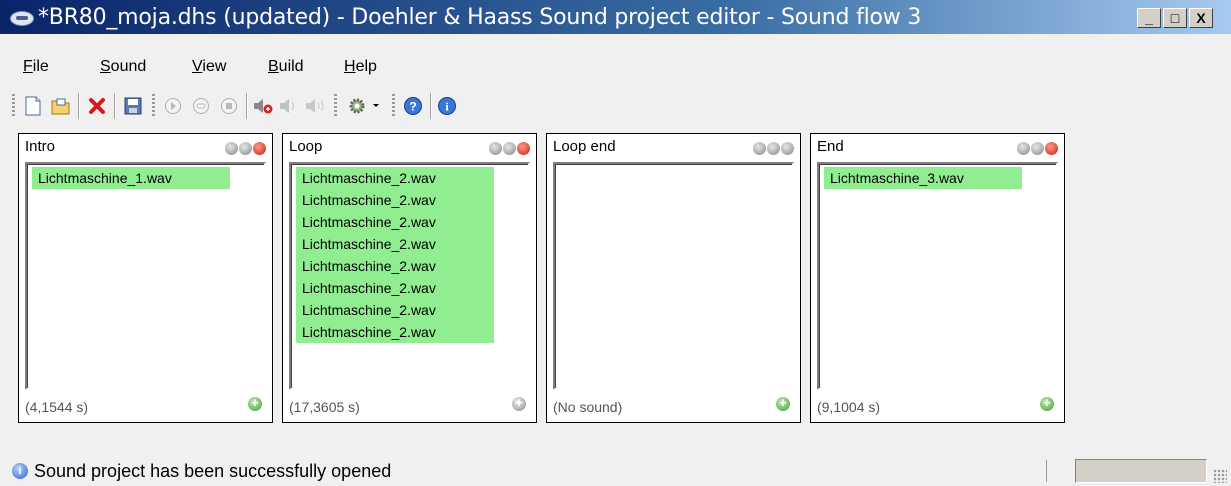  Describe the element at coordinates (364, 106) in the screenshot. I see `settings-icon` at that location.